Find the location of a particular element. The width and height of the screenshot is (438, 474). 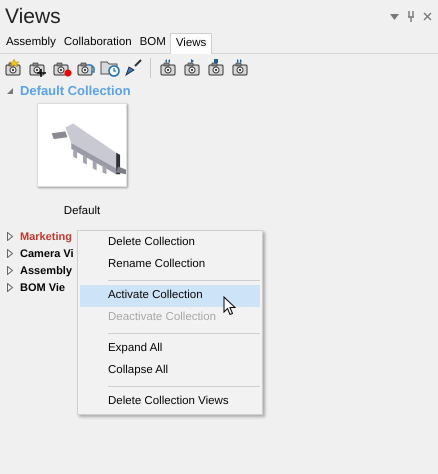

menu-item: Delete Collection Views is located at coordinates (170, 402).